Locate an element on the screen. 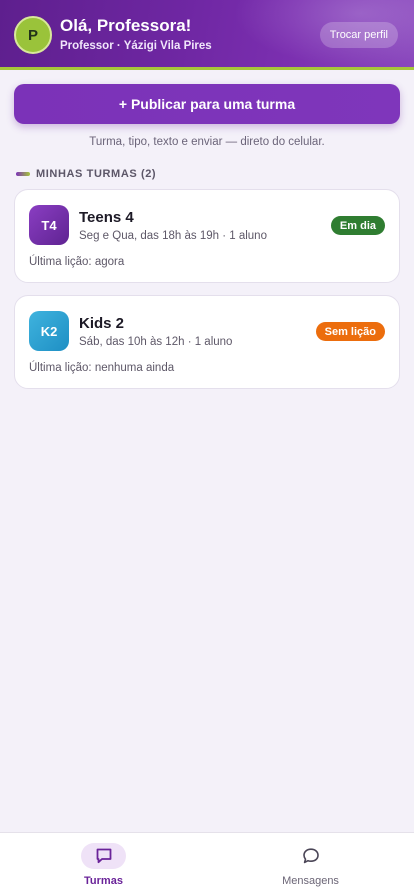 This screenshot has height=896, width=414. class-code-badge: T4 is located at coordinates (49, 225).